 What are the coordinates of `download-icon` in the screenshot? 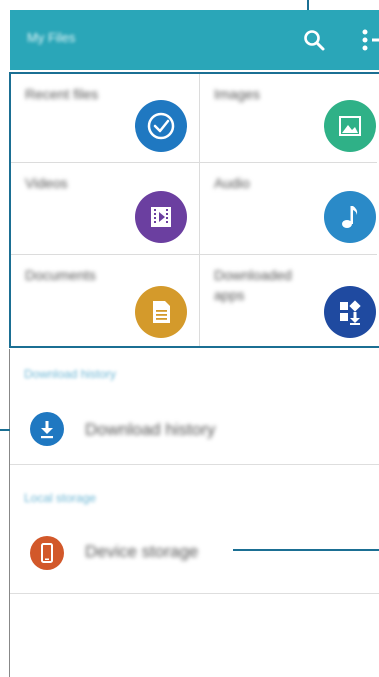 It's located at (47, 429).